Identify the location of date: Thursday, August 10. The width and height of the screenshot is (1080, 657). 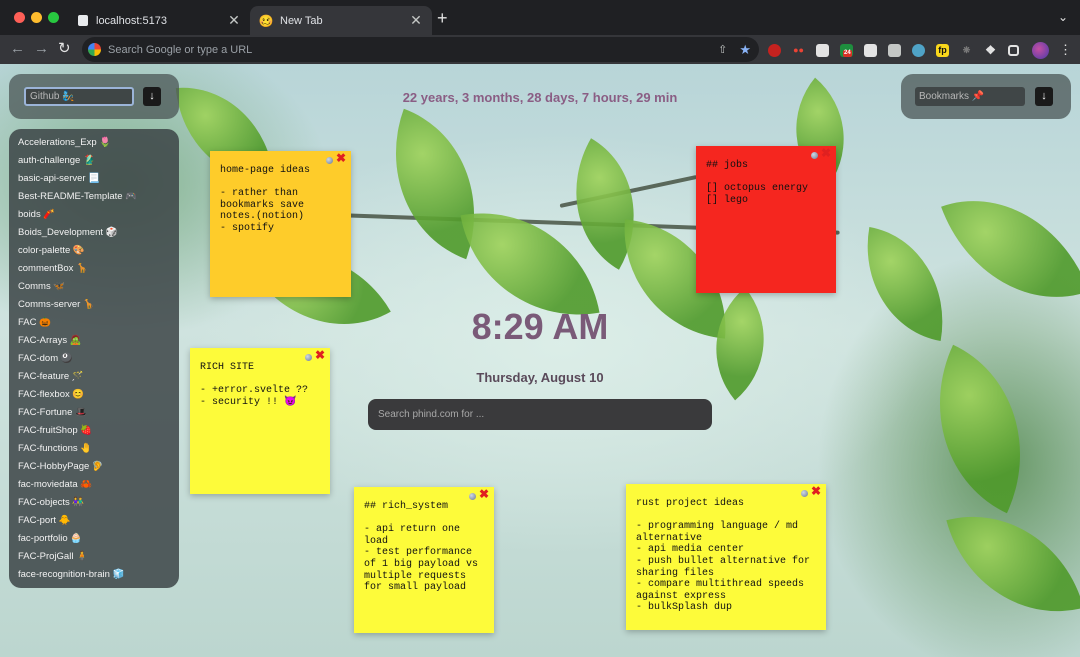
(540, 377).